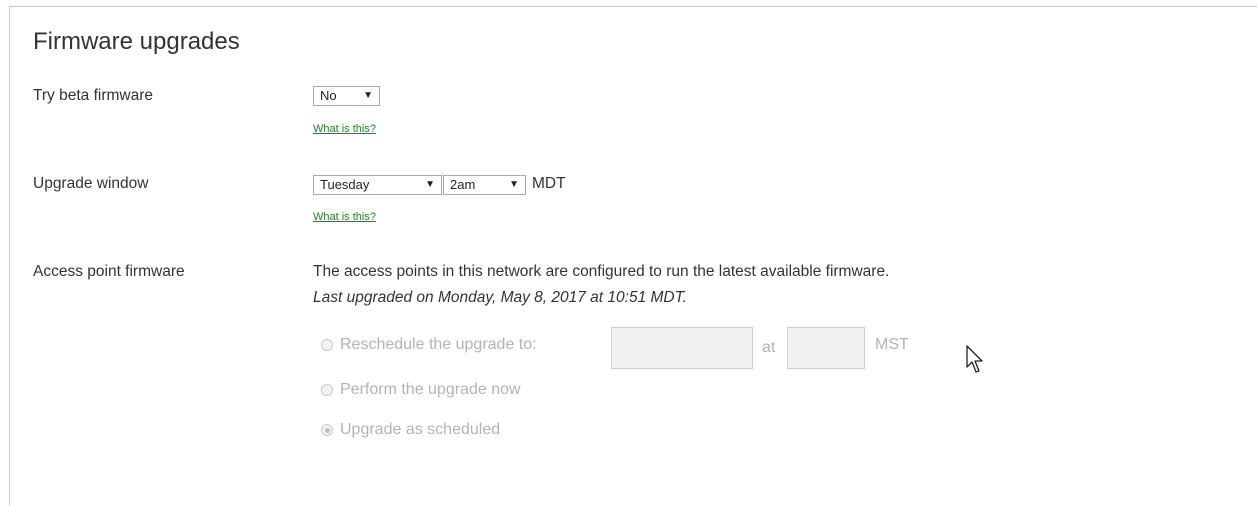 The height and width of the screenshot is (506, 1257). I want to click on upgrade-window-timezone: MDT, so click(549, 183).